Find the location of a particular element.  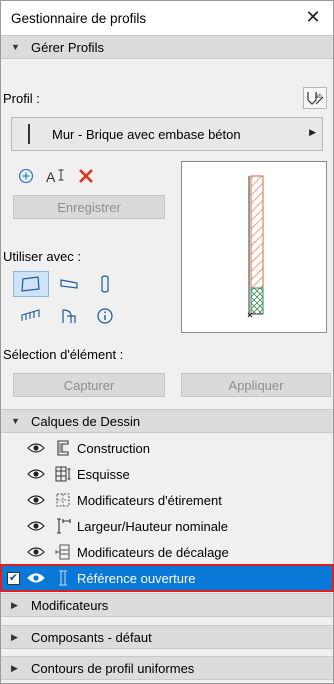

opening-reference-icon is located at coordinates (63, 578).